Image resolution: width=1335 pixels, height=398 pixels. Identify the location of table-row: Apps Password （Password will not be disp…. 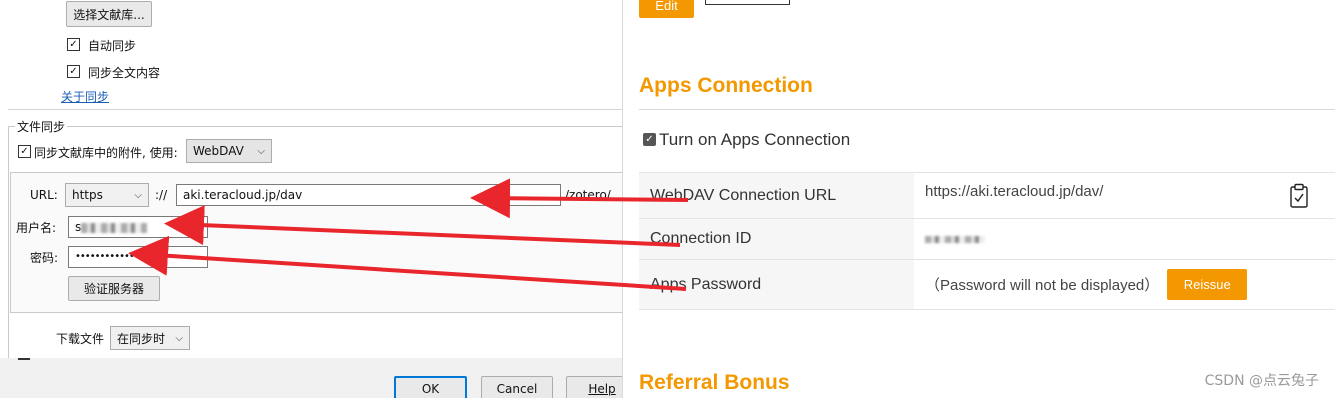
(987, 285).